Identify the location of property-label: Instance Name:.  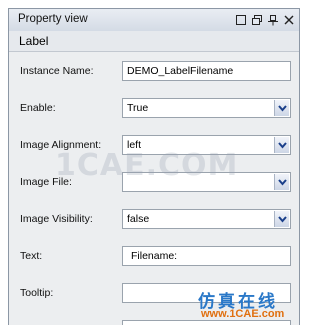
(57, 71).